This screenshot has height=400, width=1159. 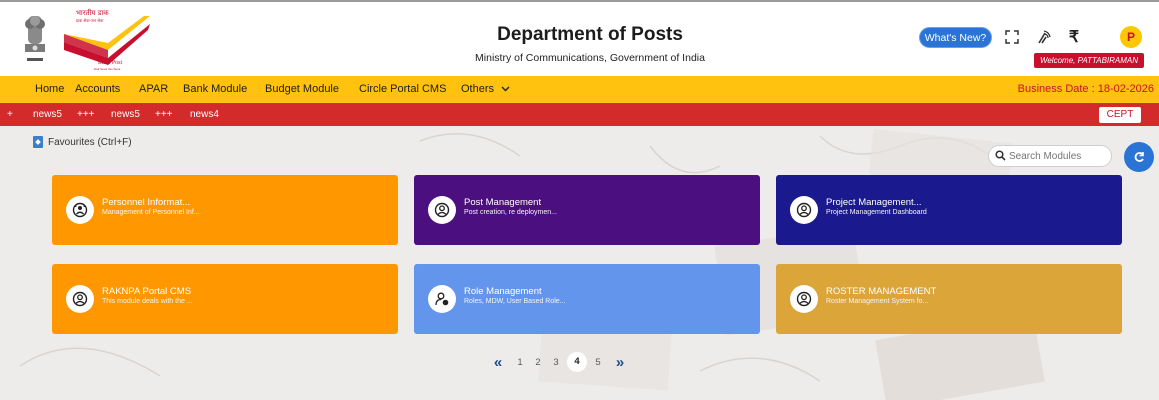 I want to click on nav-item-others: Others, so click(x=485, y=89).